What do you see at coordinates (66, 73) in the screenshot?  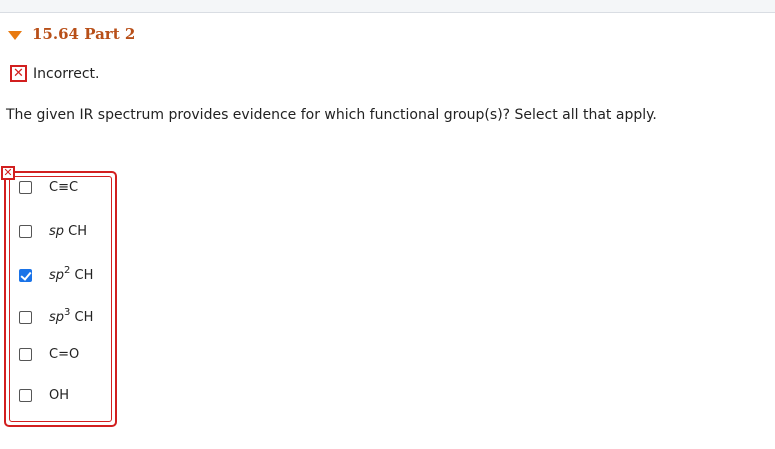 I see `status-text: Incorrect.` at bounding box center [66, 73].